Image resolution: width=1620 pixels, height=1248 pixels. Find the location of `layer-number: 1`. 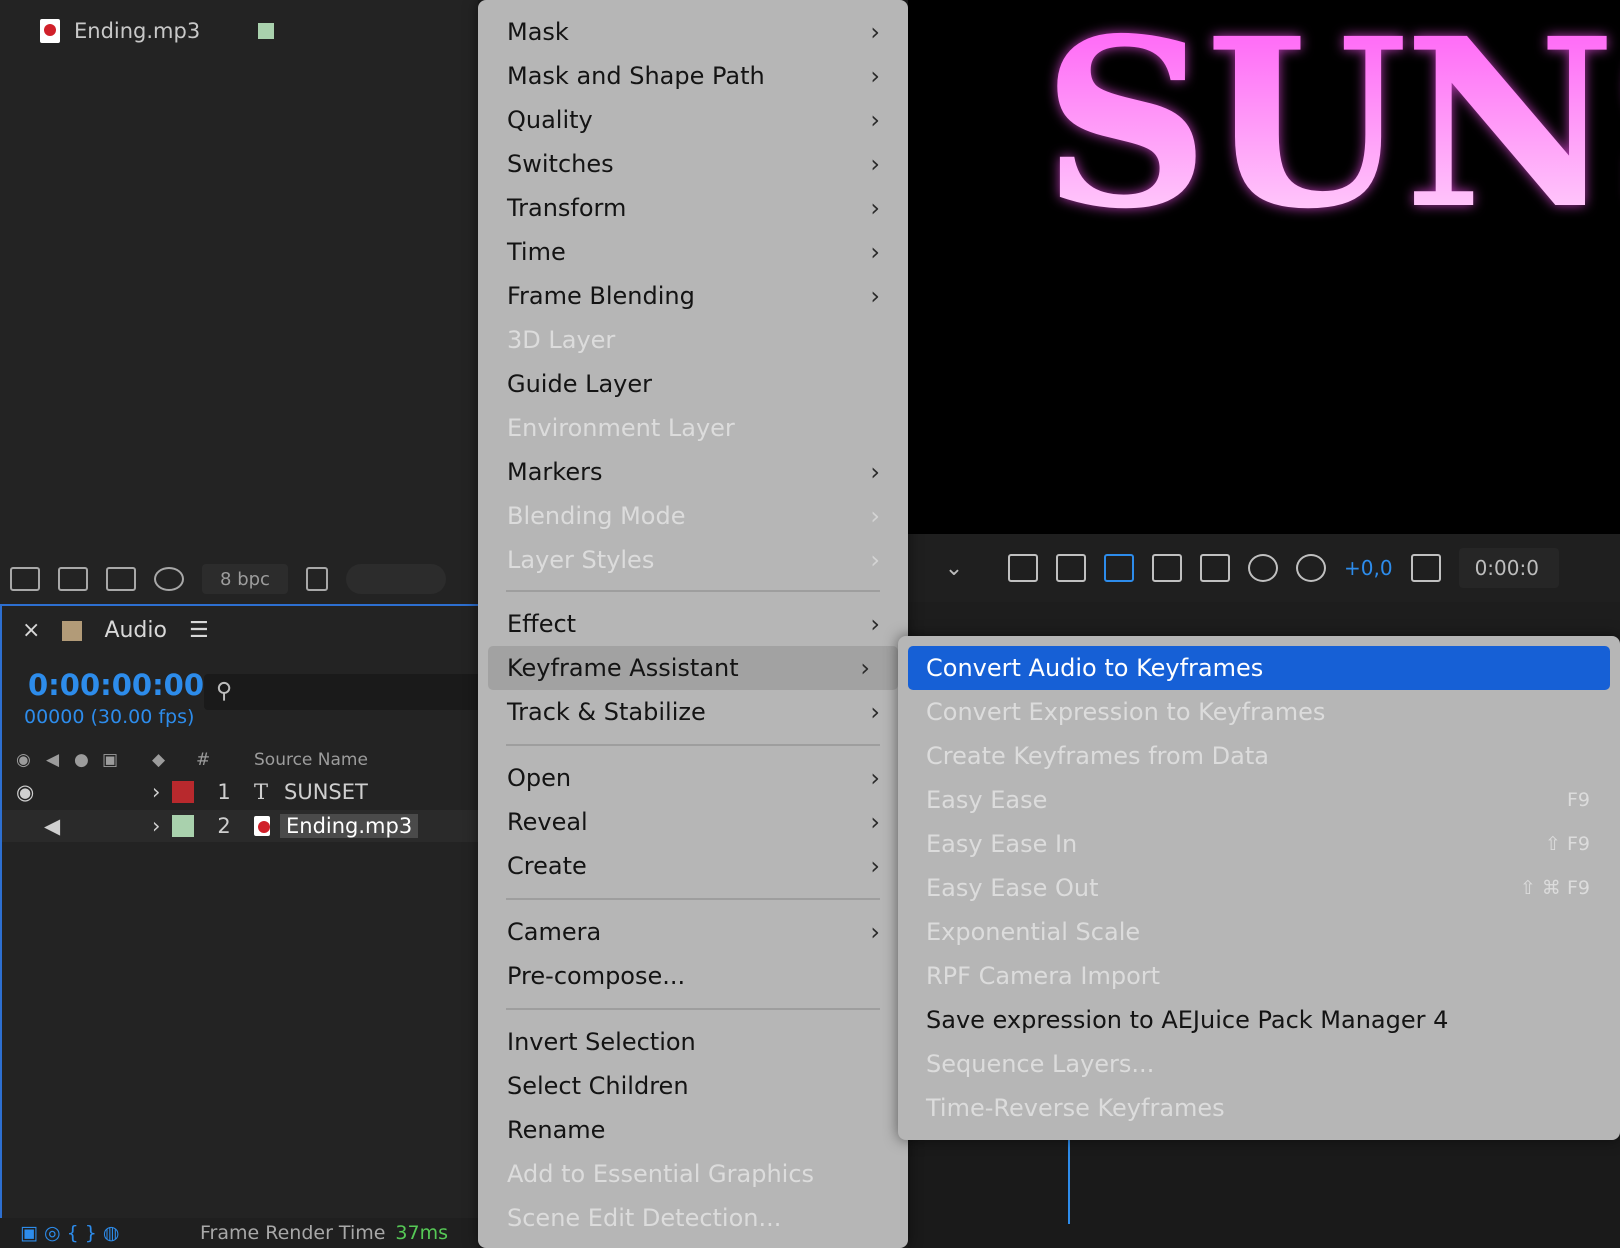

layer-number: 1 is located at coordinates (224, 792).